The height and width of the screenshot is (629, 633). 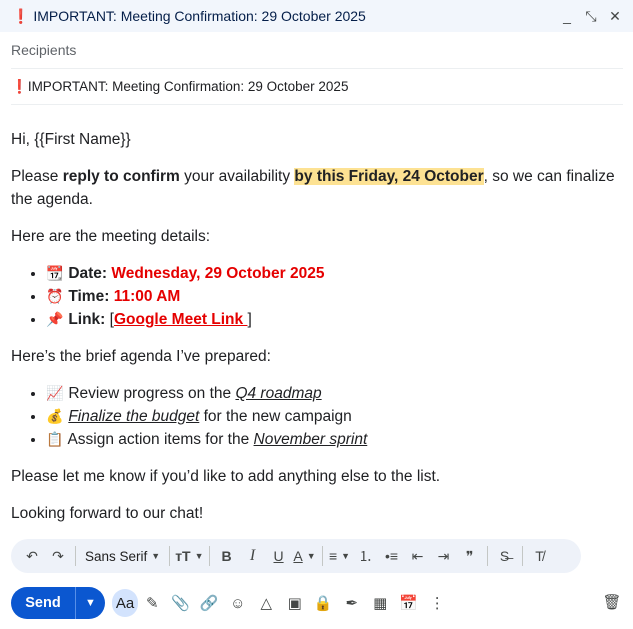 I want to click on trash-icon: 🗑, so click(x=612, y=602).